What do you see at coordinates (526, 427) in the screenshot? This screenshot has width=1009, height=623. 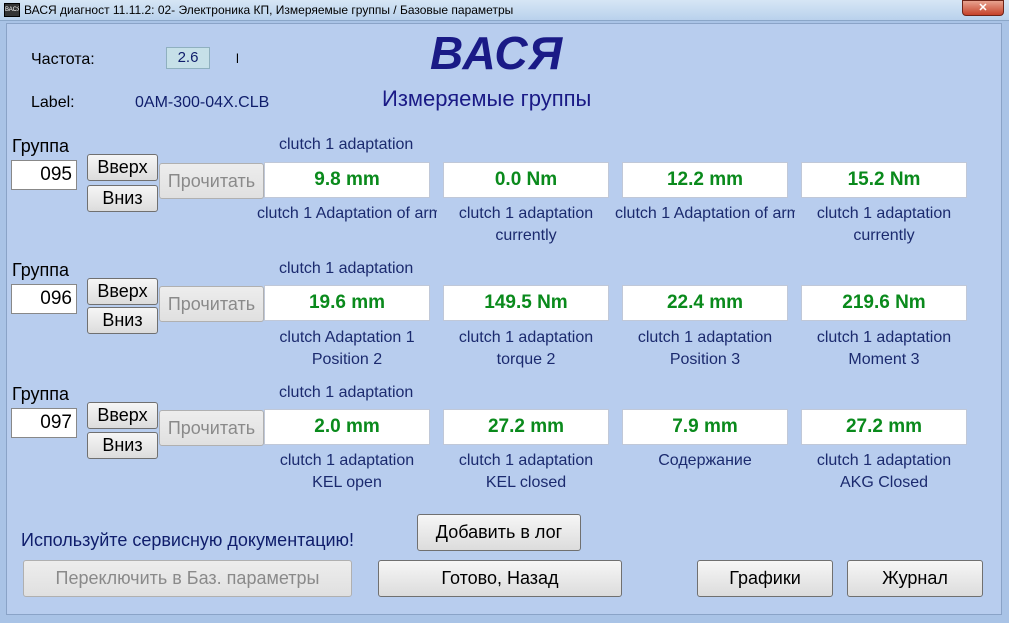 I see `value-field-2: 27.2 mm` at bounding box center [526, 427].